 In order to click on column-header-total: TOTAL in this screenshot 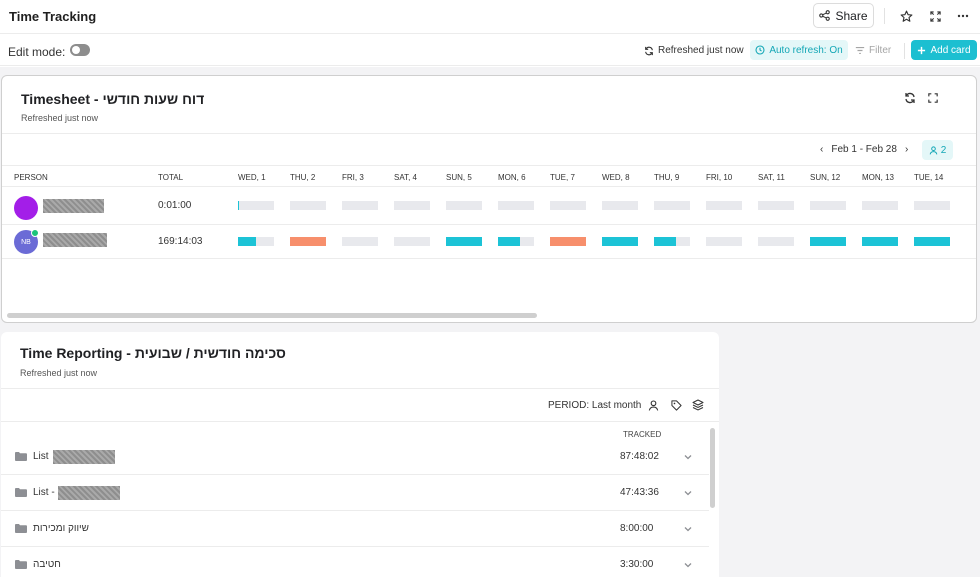, I will do `click(171, 177)`.